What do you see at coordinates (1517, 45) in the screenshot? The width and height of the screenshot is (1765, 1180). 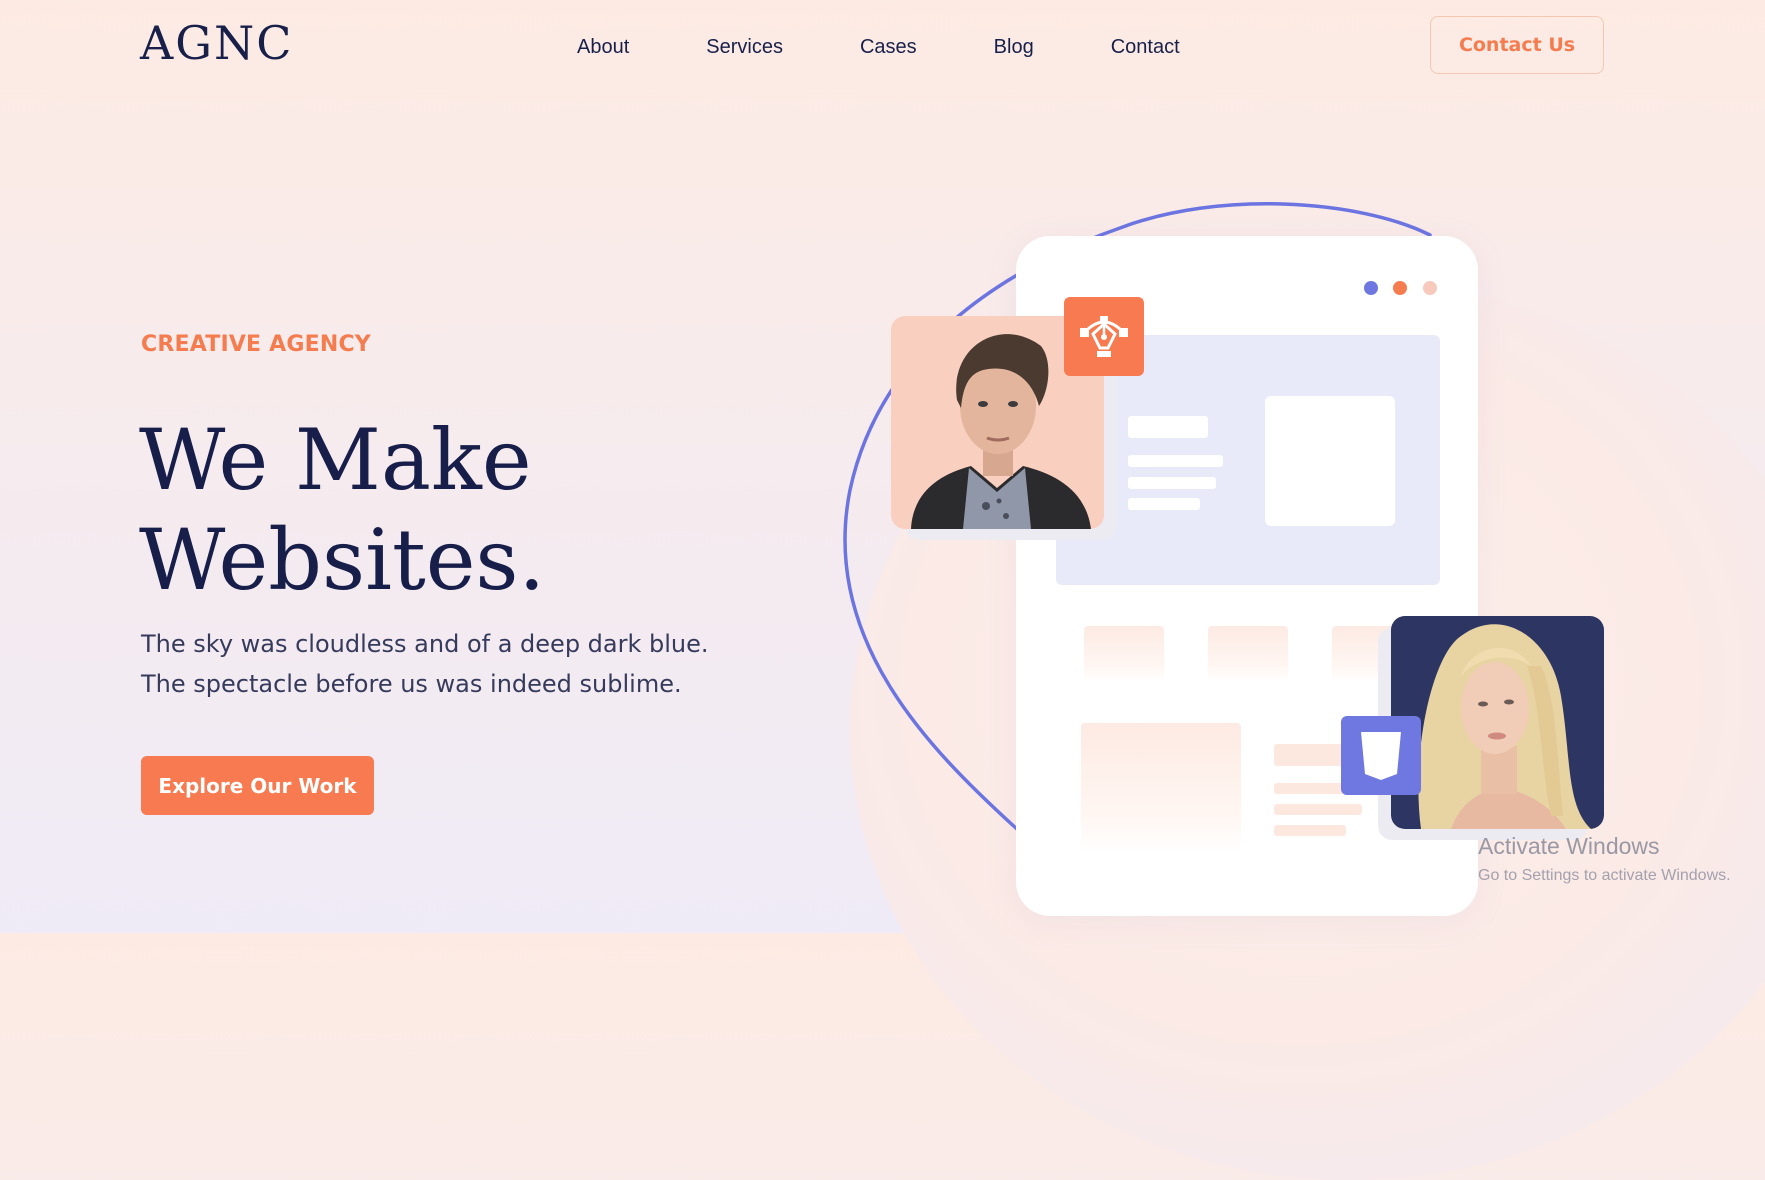 I see `contact-us-button: Contact Us` at bounding box center [1517, 45].